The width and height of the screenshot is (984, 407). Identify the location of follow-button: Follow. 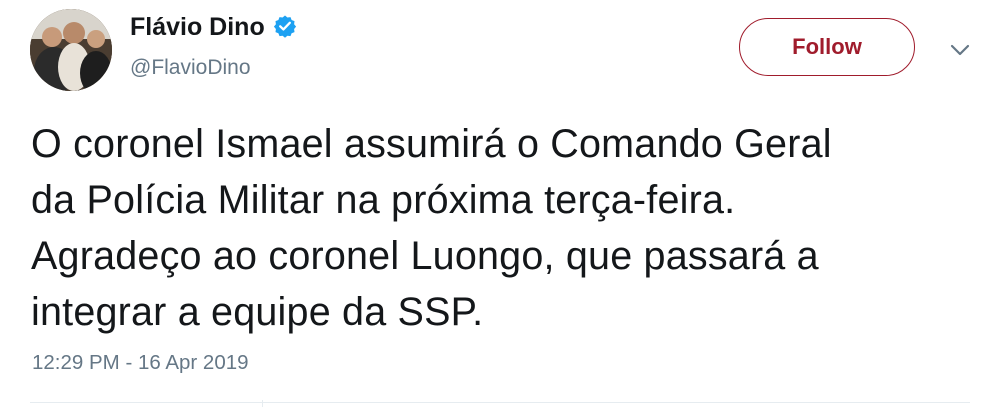
(827, 47).